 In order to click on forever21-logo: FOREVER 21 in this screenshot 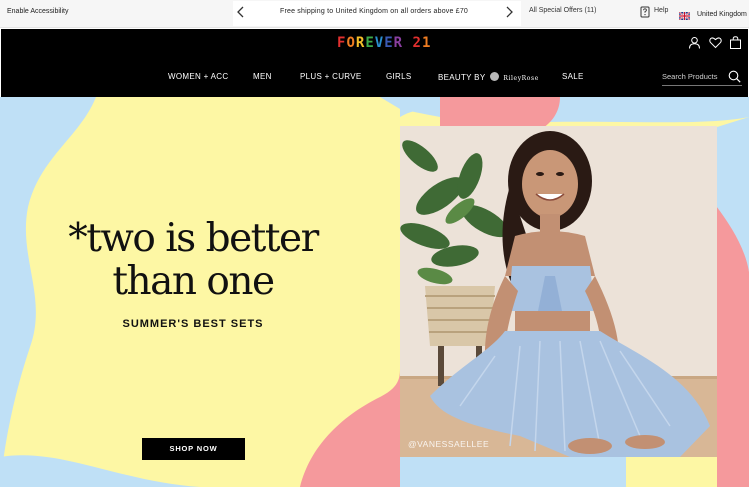, I will do `click(384, 43)`.